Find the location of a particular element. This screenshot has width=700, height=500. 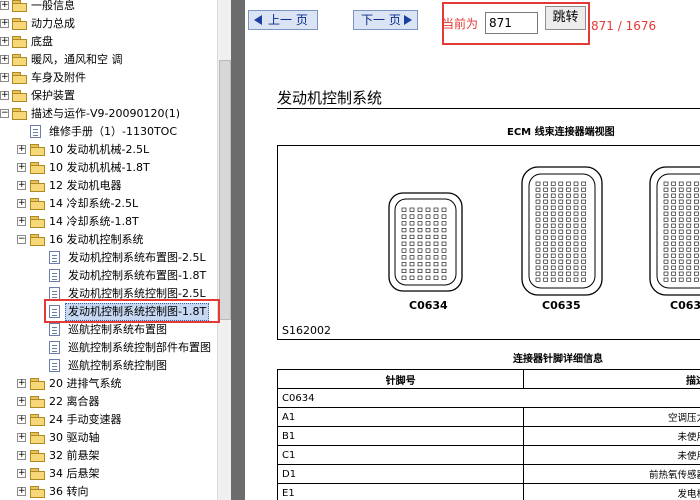

tree-item: + 保护装置 is located at coordinates (108, 96).